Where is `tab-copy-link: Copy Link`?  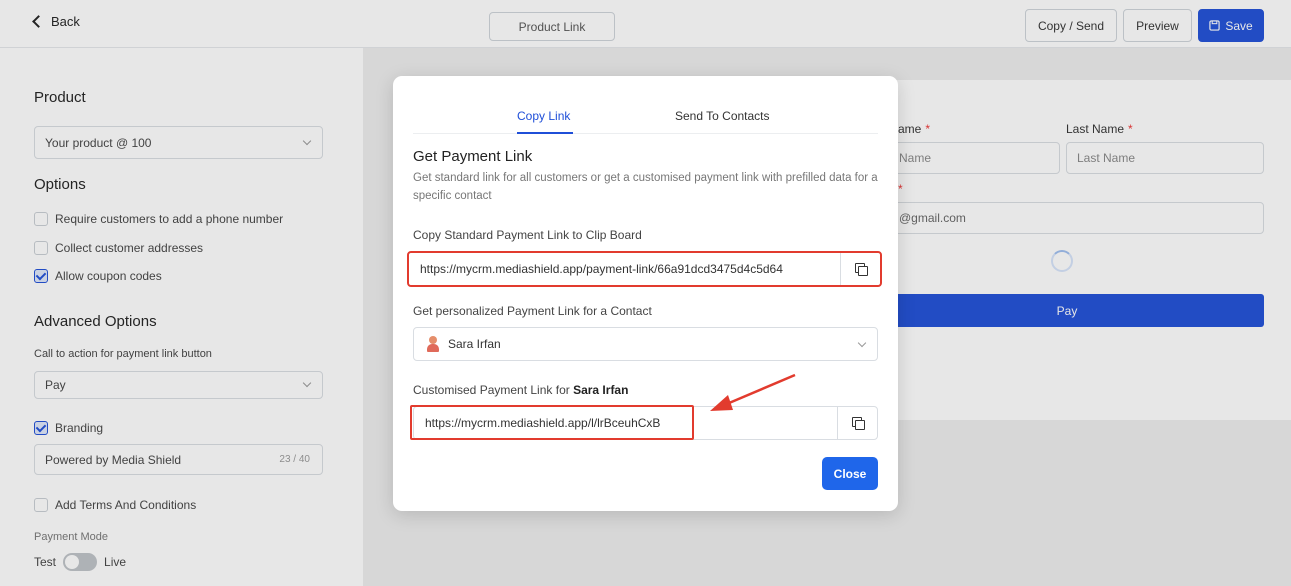
tab-copy-link: Copy Link is located at coordinates (543, 116).